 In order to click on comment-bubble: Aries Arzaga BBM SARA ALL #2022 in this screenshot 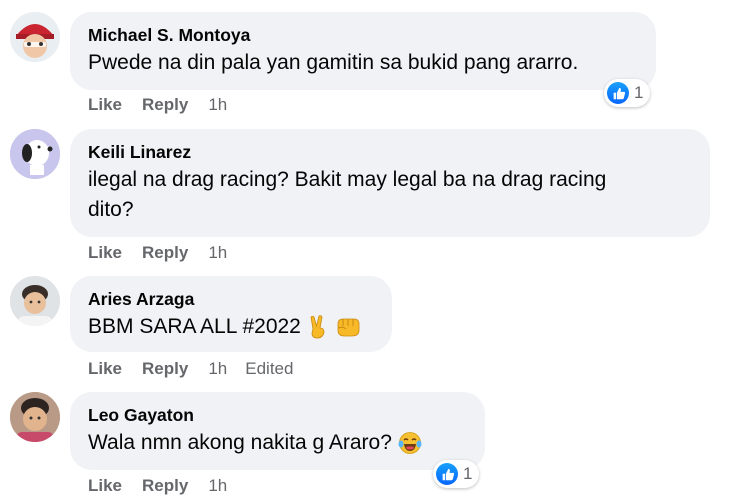, I will do `click(231, 314)`.